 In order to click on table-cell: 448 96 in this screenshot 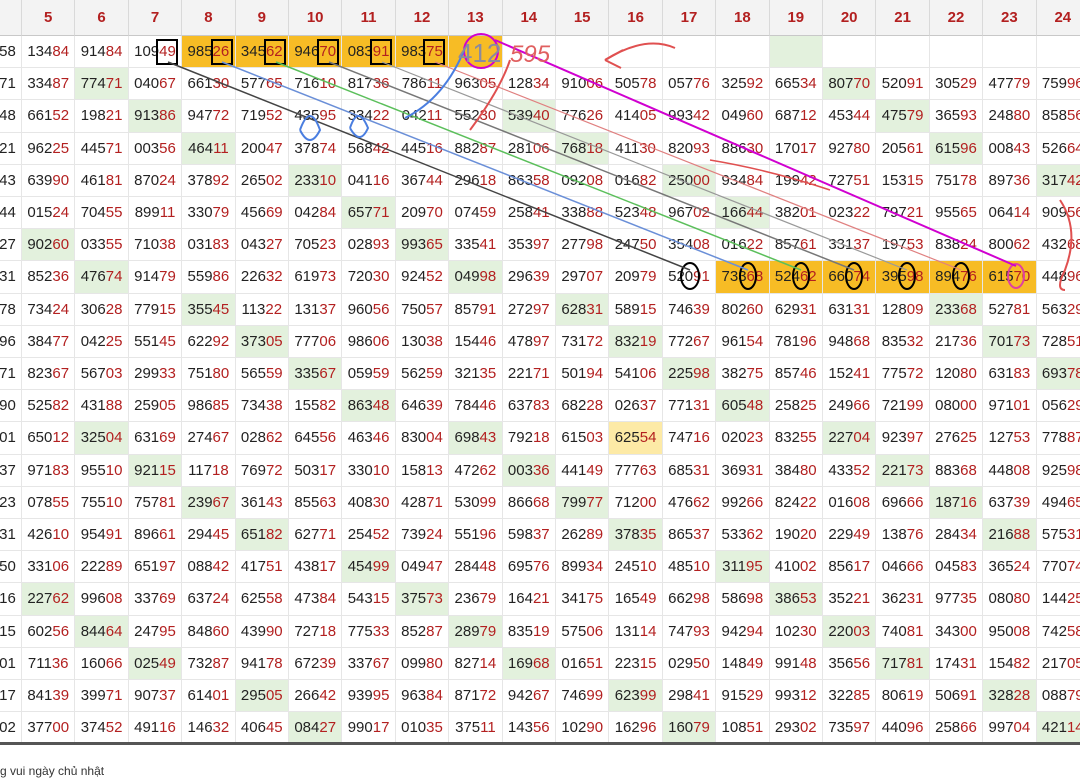, I will do `click(1058, 277)`.